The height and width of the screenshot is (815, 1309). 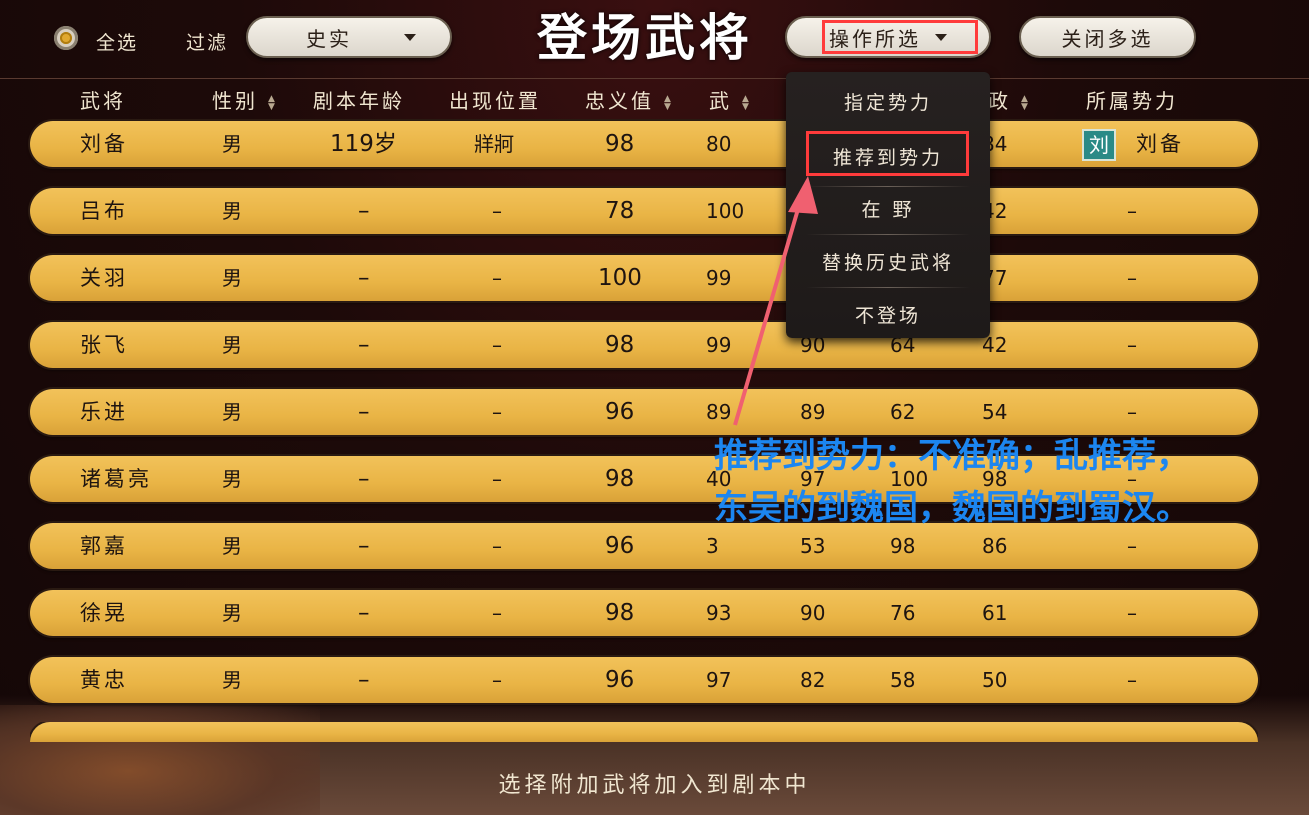 I want to click on header-loyalty-label: 忠义值, so click(x=619, y=101).